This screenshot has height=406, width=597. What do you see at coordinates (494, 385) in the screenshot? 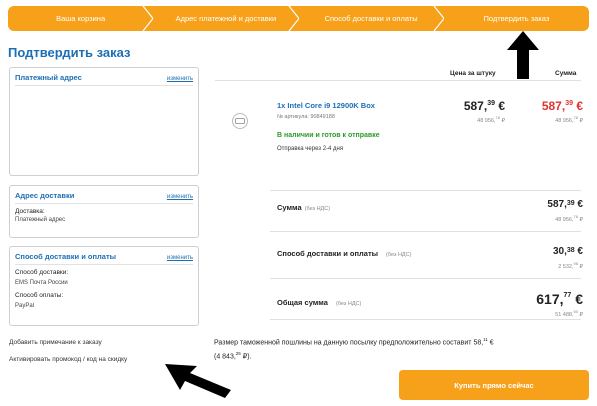
I see `buy-now-button: Купить прямо сейчас` at bounding box center [494, 385].